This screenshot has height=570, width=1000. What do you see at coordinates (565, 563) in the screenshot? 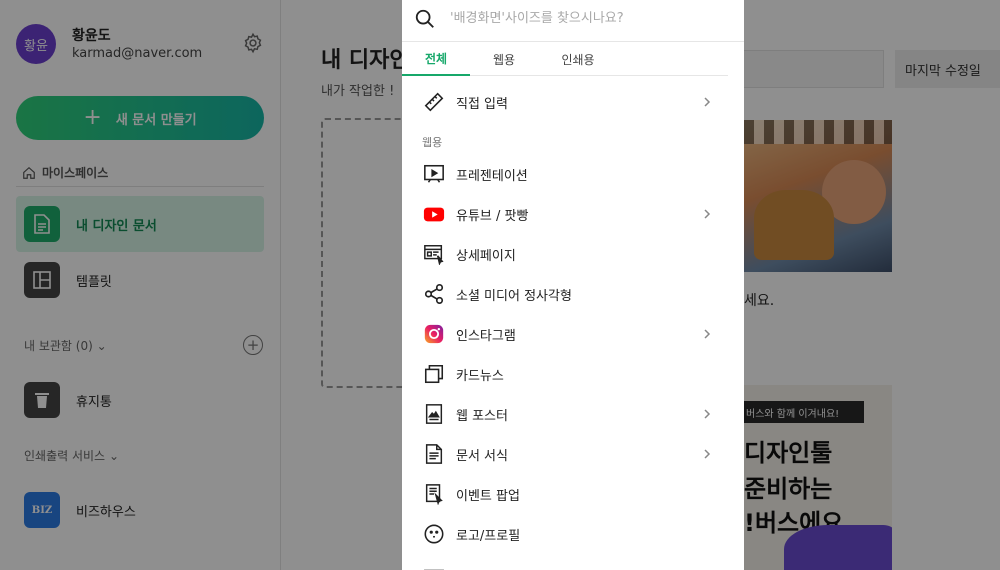
I see `menu-item-partial` at bounding box center [565, 563].